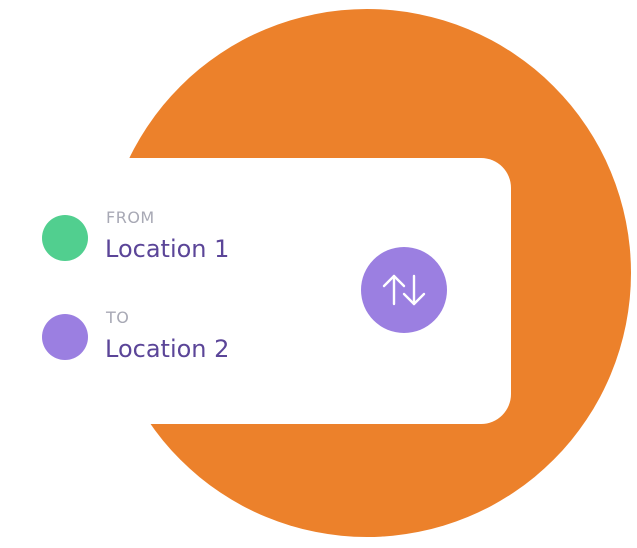 This screenshot has width=637, height=548. Describe the element at coordinates (118, 317) in the screenshot. I see `to-label: TO` at that location.